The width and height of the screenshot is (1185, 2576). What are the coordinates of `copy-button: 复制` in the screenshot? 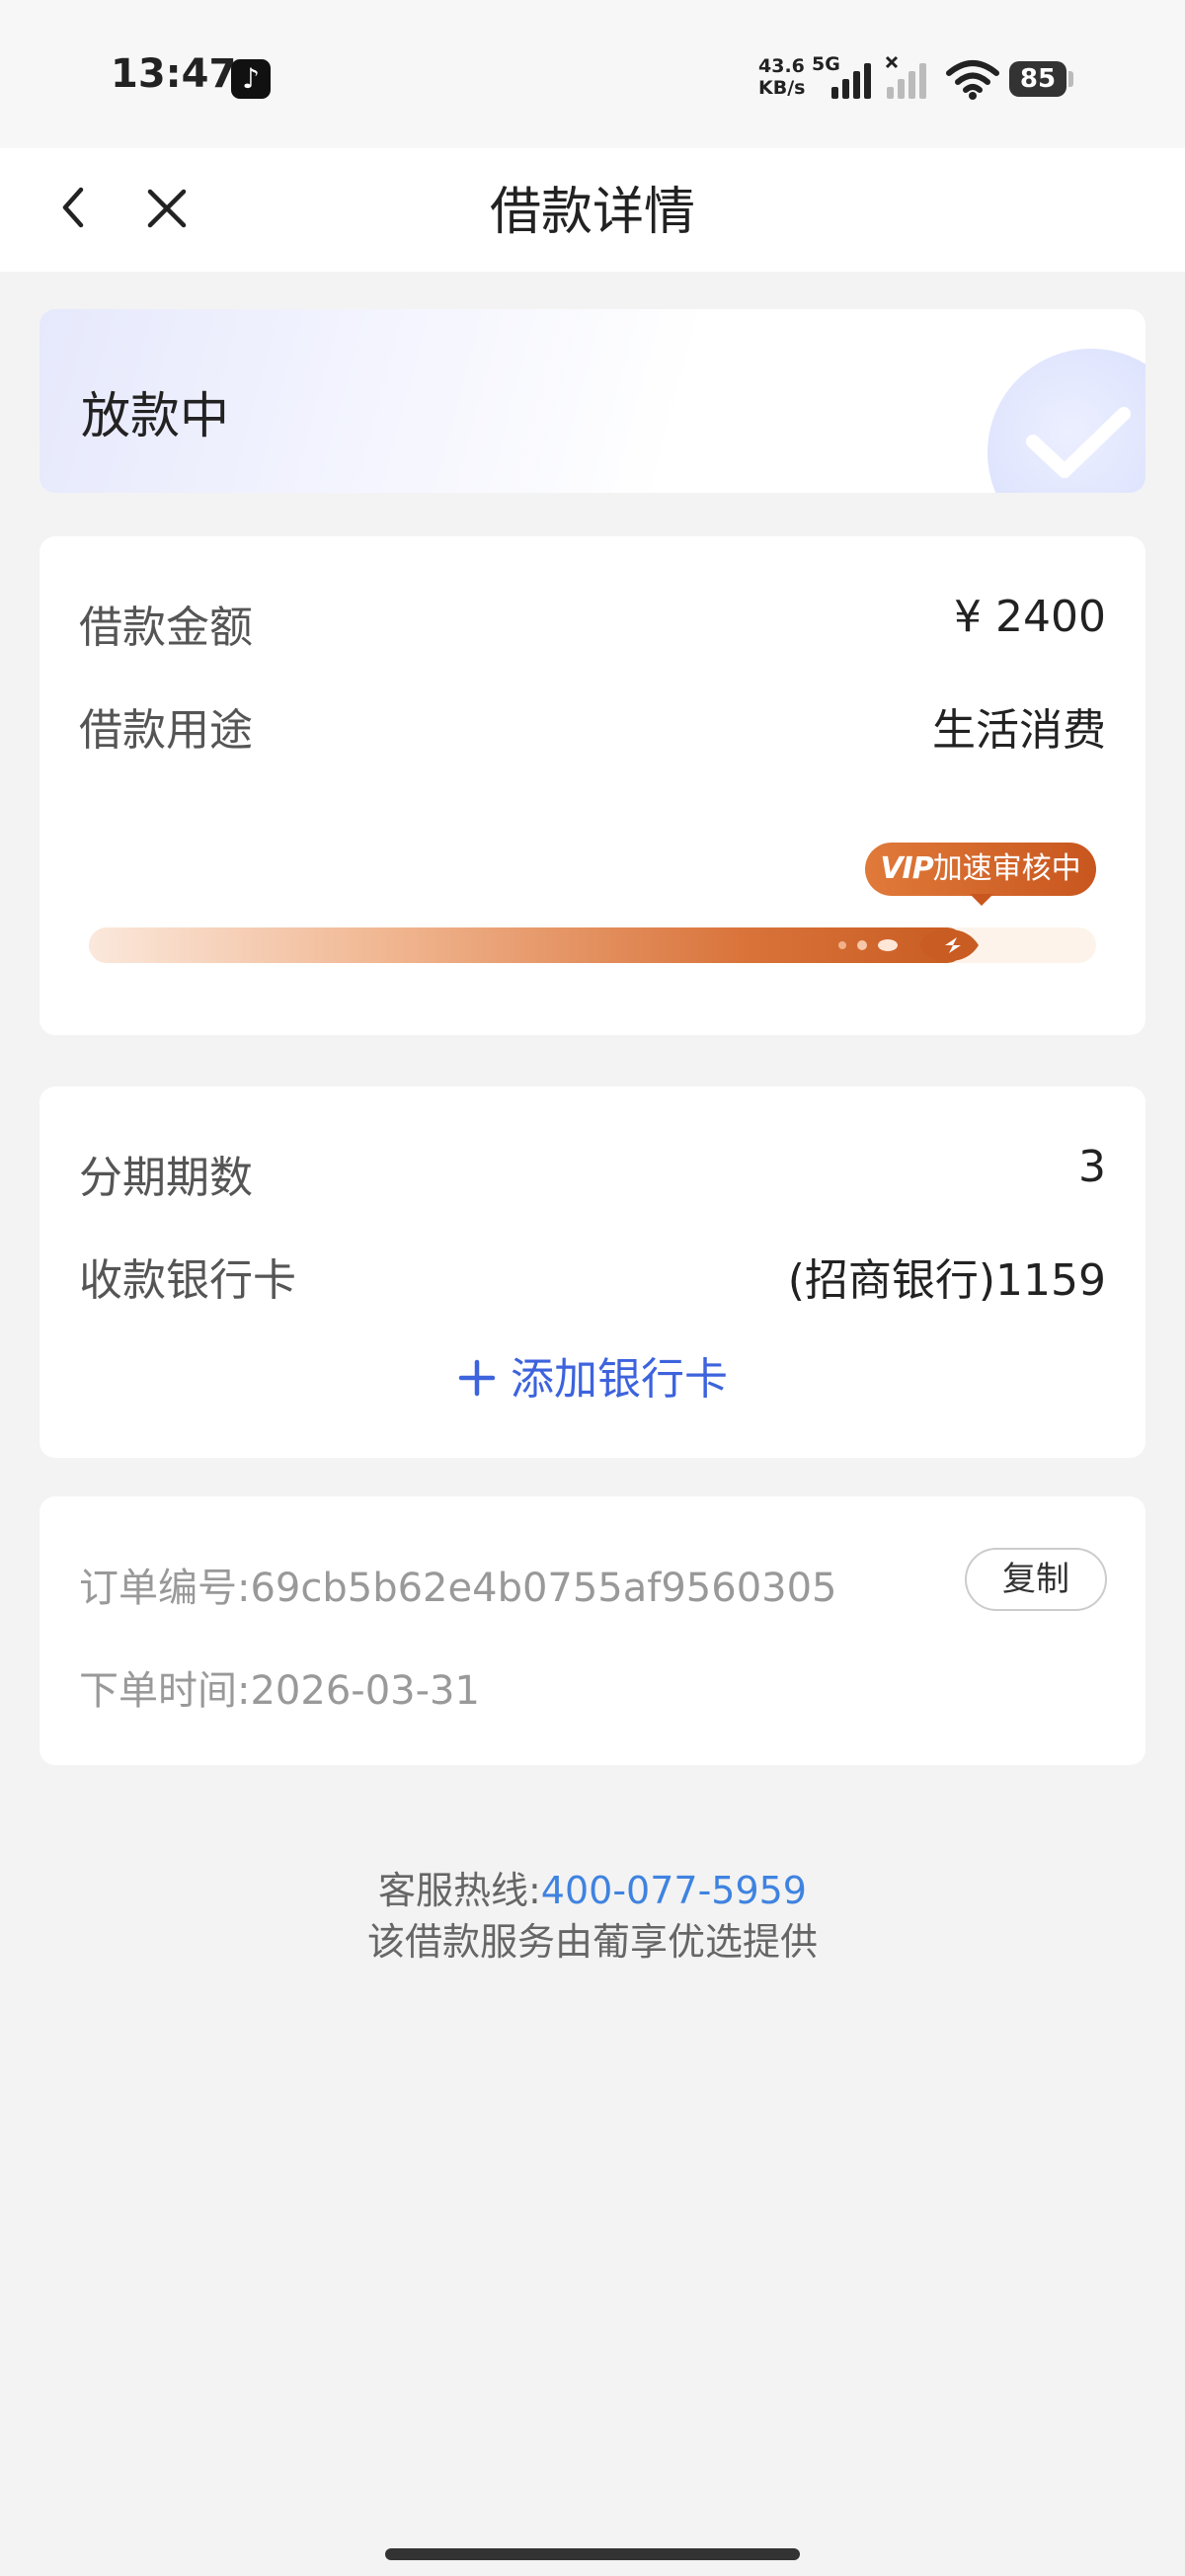 It's located at (1036, 1579).